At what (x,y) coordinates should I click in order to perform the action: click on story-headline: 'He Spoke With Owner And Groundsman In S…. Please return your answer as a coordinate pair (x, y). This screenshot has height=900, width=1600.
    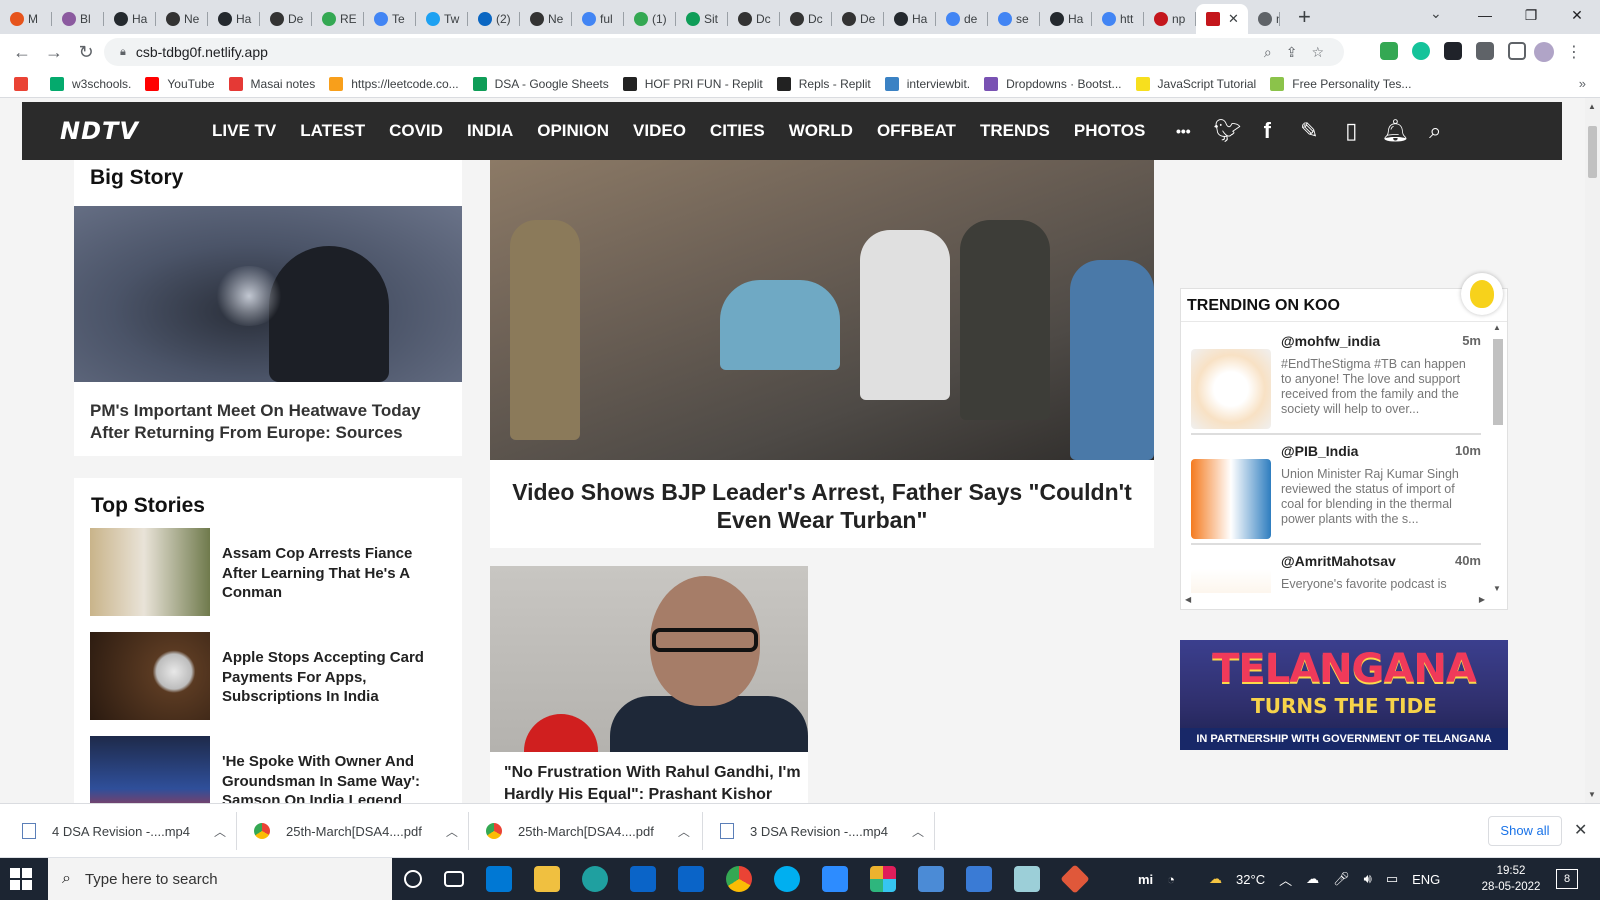
    Looking at the image, I should click on (332, 777).